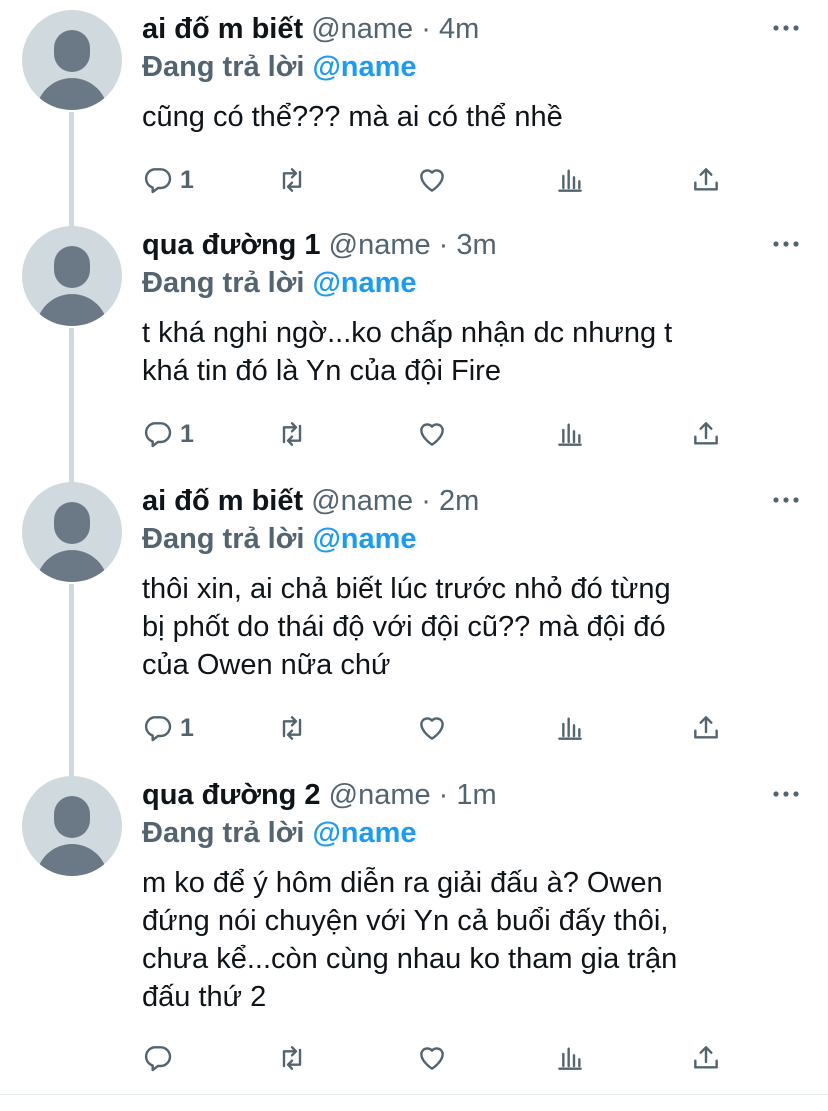  I want to click on tweet-text: cũng có thể??? mà ai có thể nhề, so click(472, 117).